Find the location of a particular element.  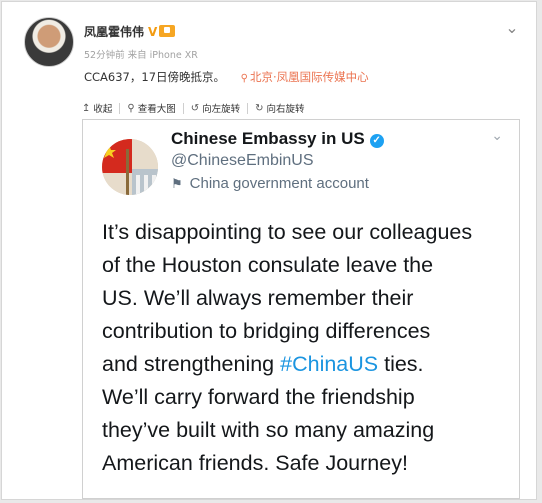

tweet-line: they’ve built with so many amazing is located at coordinates (268, 430).